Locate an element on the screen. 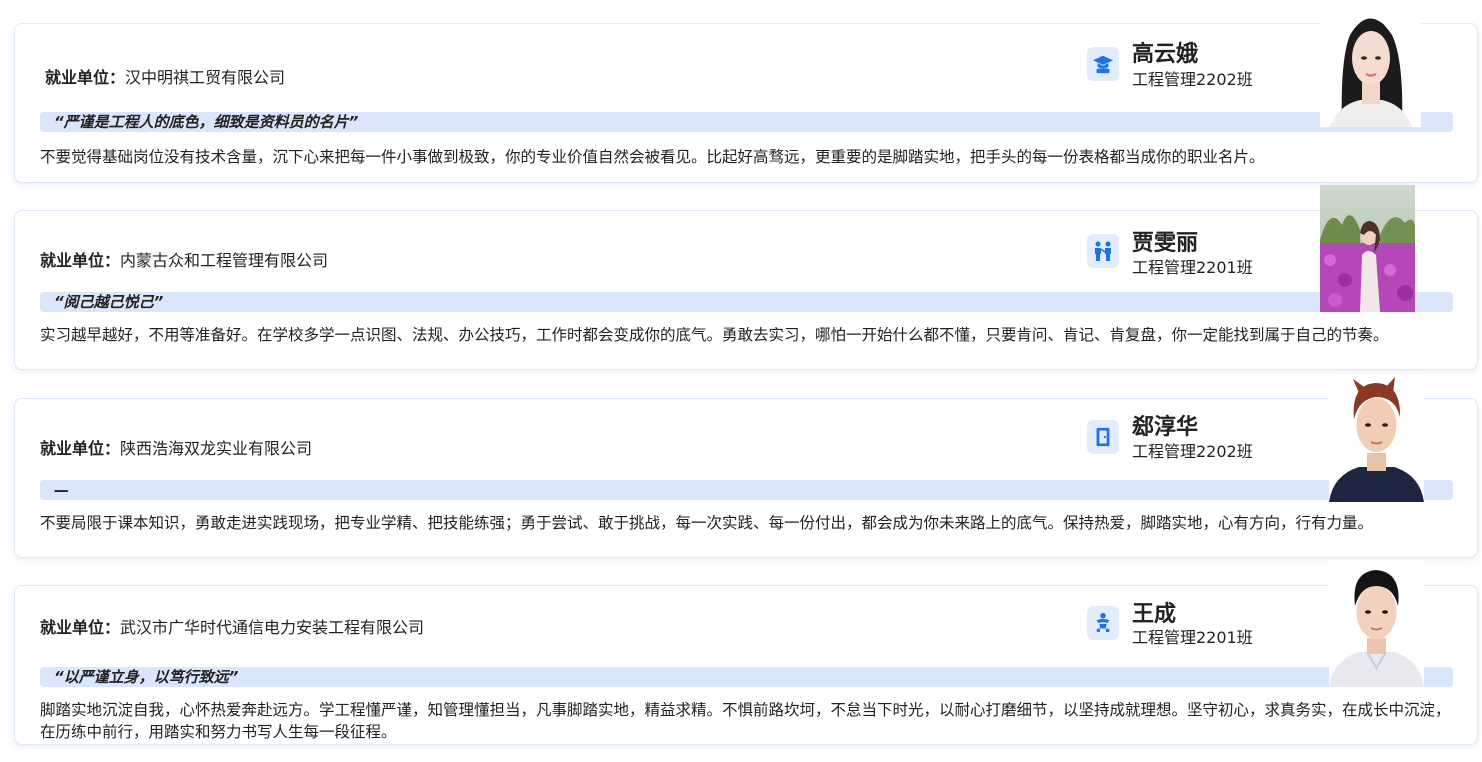  graduate-name: 高云娥 is located at coordinates (1165, 54).